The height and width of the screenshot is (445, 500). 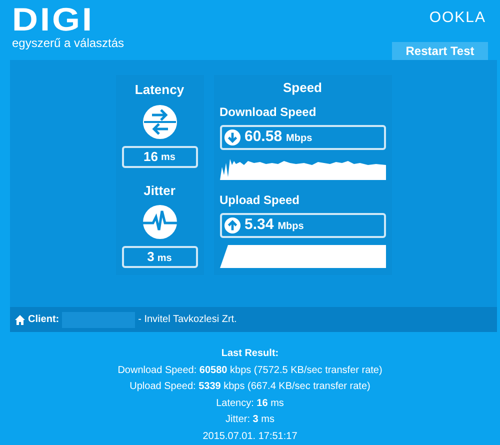 I want to click on client-isp: - Invitel Tavkozlesi Zrt., so click(x=187, y=320).